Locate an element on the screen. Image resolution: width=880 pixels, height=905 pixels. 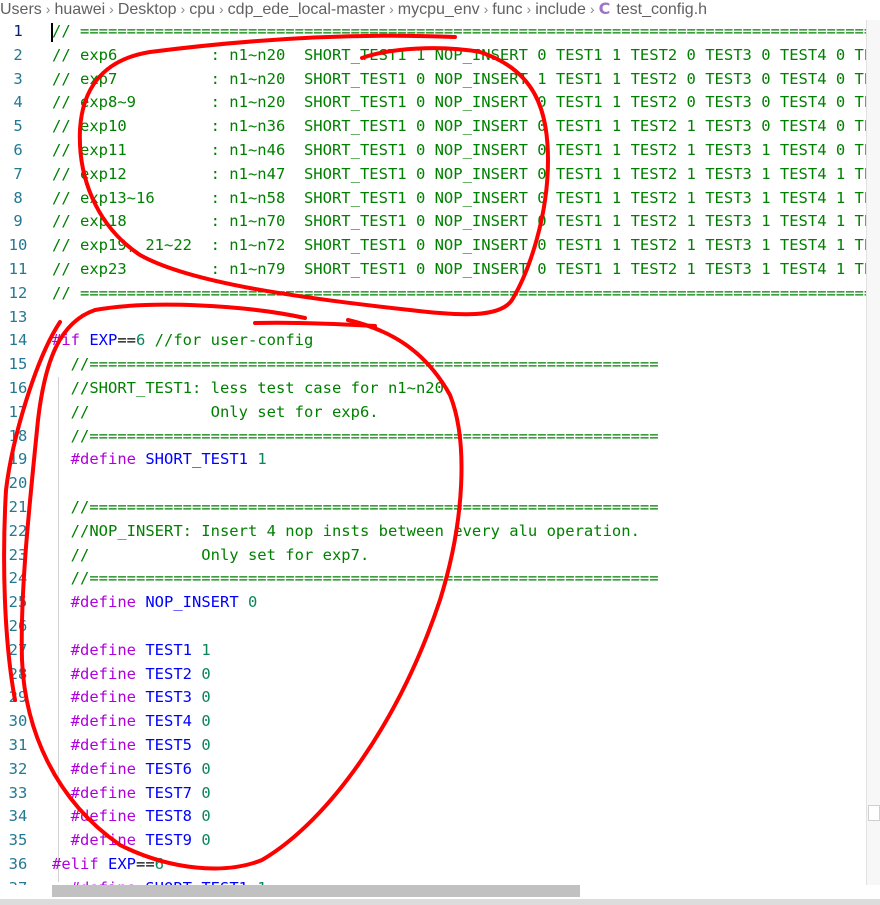
code-line: 17 // Only set for exp6. is located at coordinates (440, 413).